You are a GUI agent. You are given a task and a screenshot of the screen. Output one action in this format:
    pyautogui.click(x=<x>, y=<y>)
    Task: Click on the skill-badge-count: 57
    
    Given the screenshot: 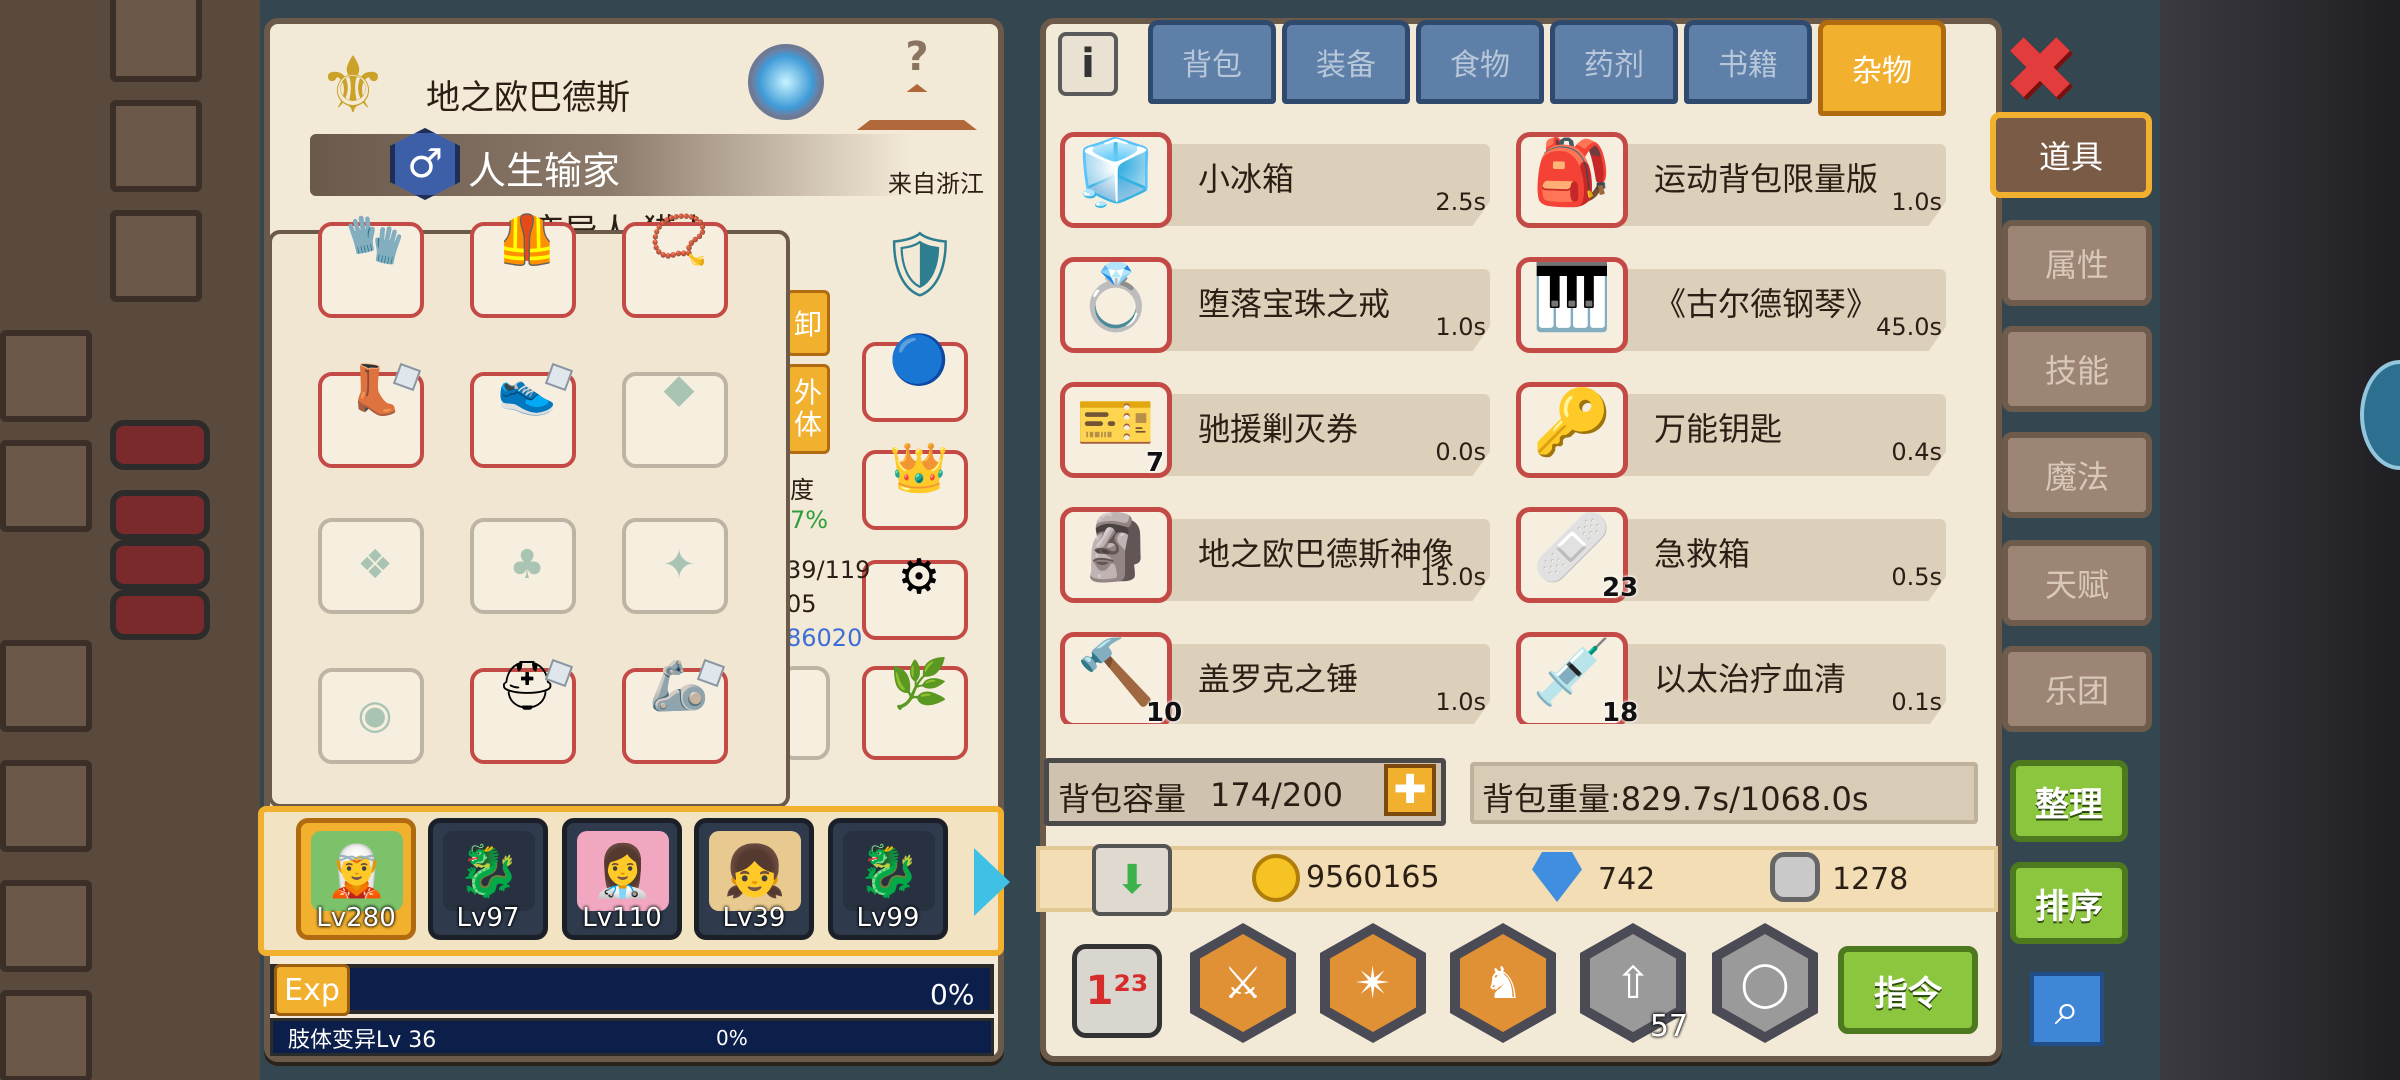 What is the action you would take?
    pyautogui.click(x=1668, y=1026)
    